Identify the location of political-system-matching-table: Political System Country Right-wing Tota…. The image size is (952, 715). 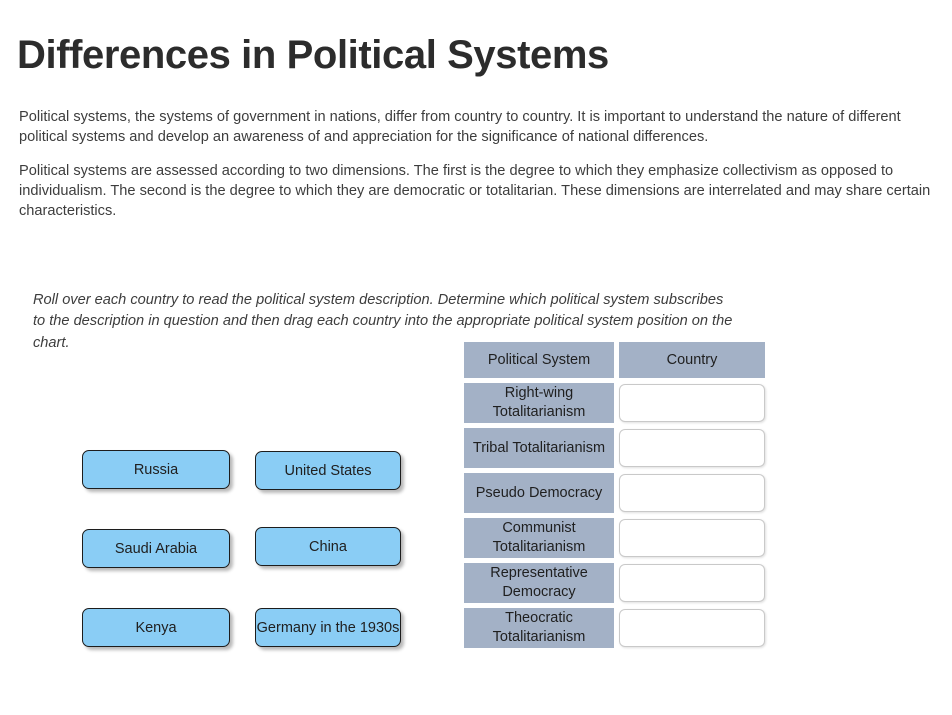
(615, 497).